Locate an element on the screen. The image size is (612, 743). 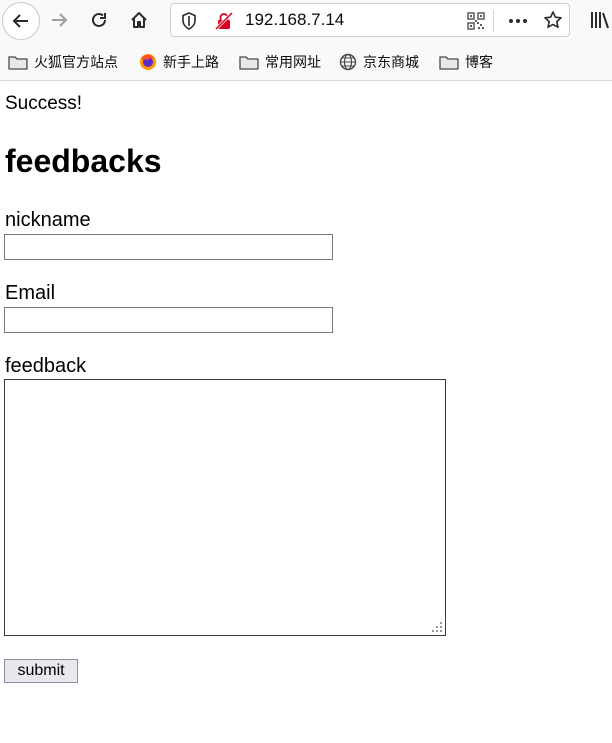
email-input is located at coordinates (168, 320).